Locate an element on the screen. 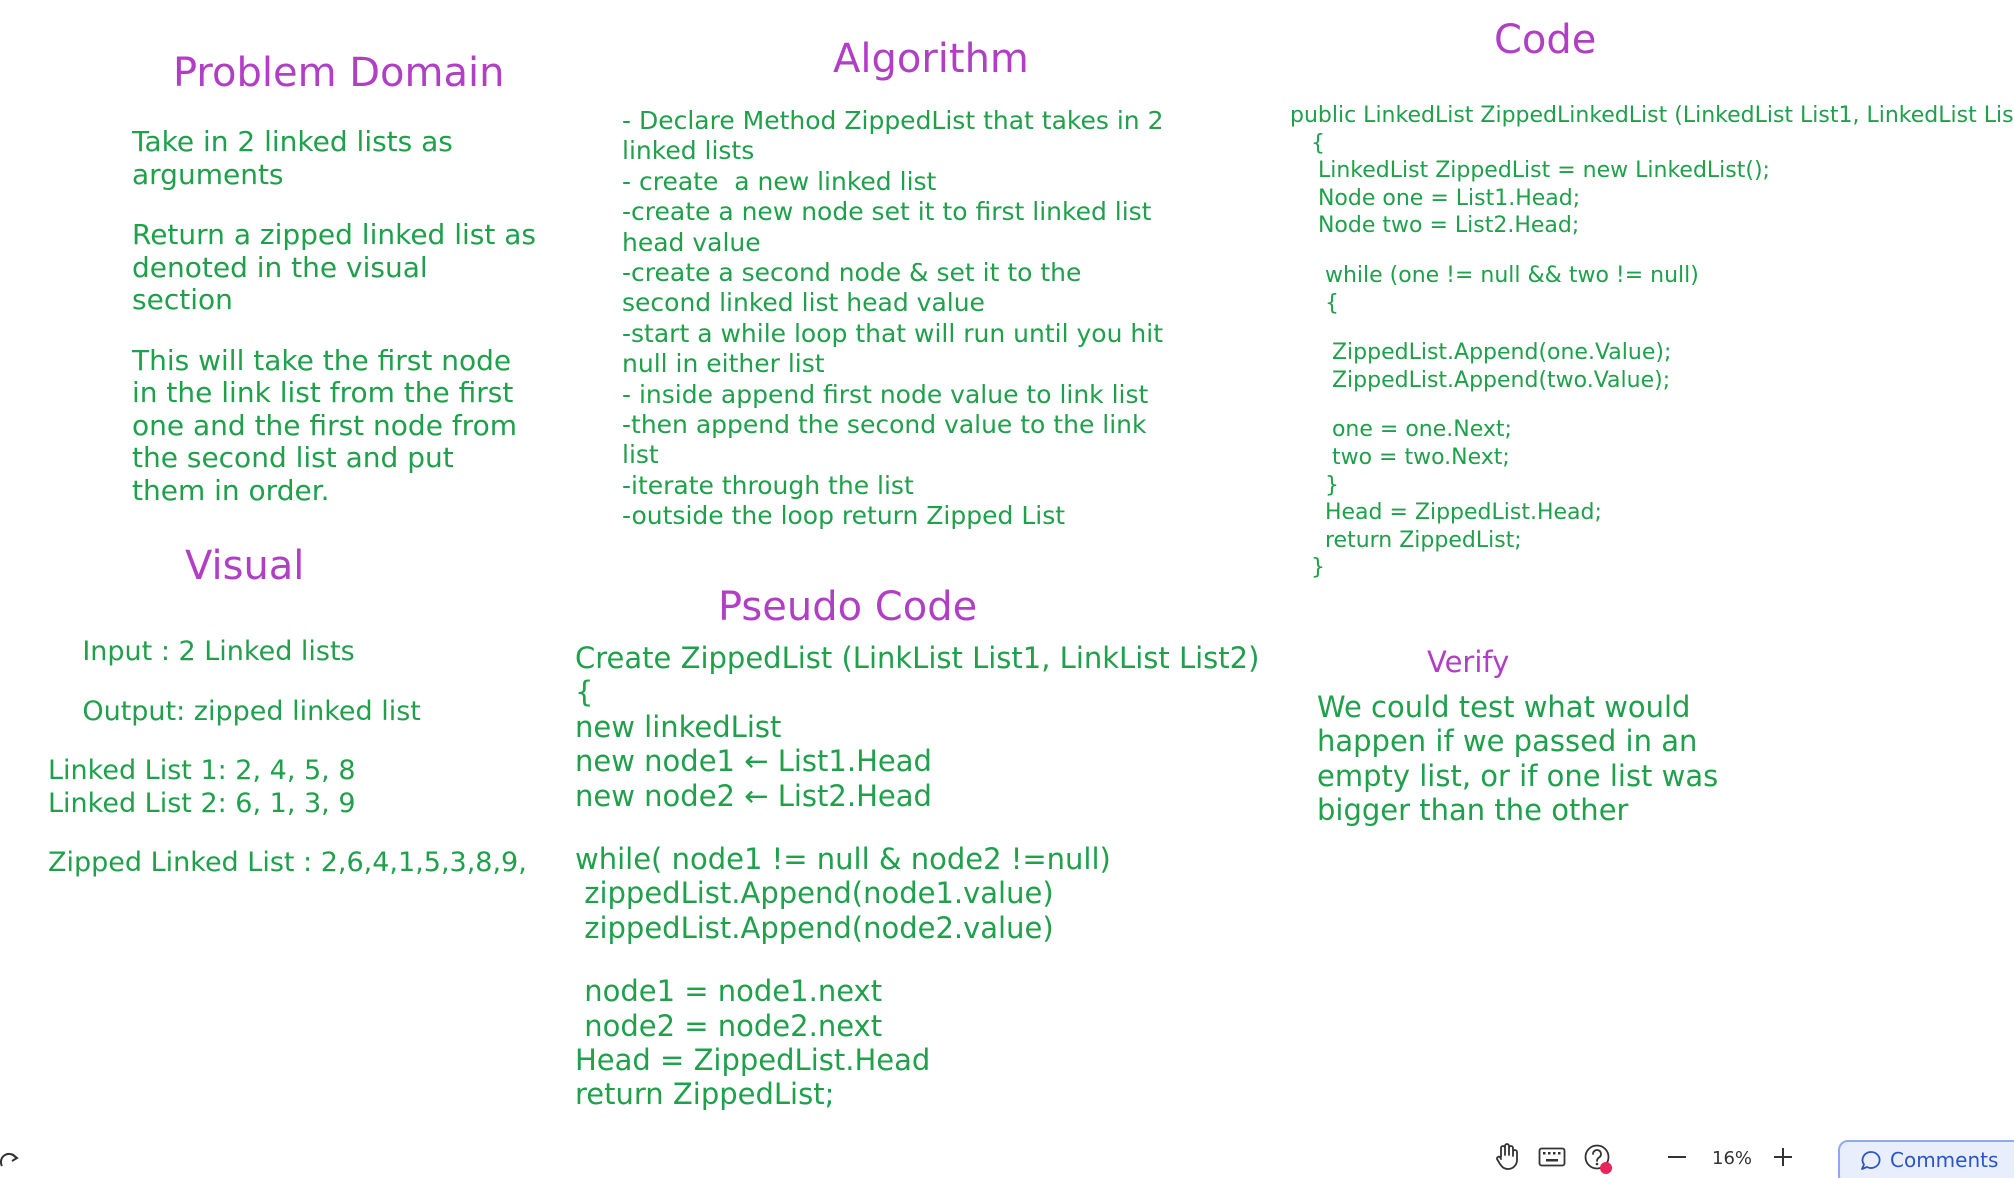 The image size is (2014, 1178). text-line: one and the first node from is located at coordinates (324, 425).